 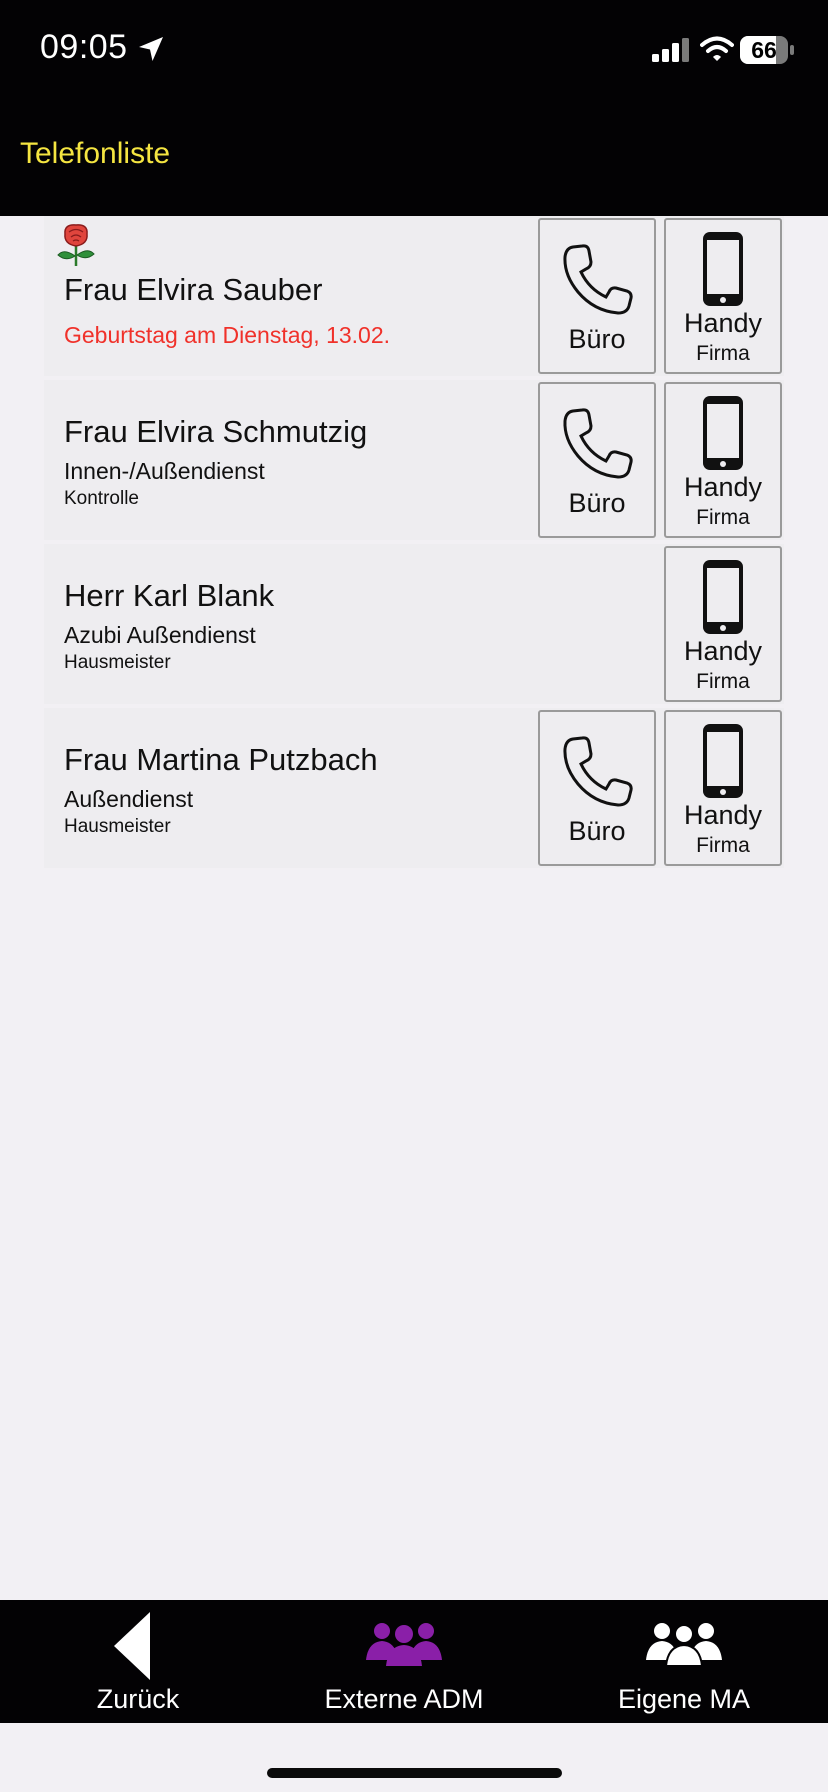 What do you see at coordinates (169, 595) in the screenshot?
I see `contact-name: Herr Karl Blank` at bounding box center [169, 595].